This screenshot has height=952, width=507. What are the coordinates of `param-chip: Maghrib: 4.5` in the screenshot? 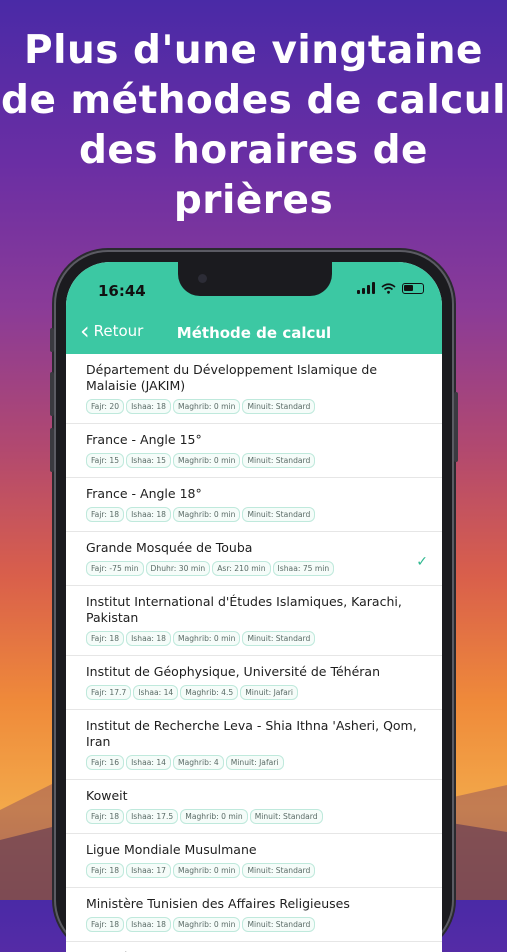 It's located at (209, 692).